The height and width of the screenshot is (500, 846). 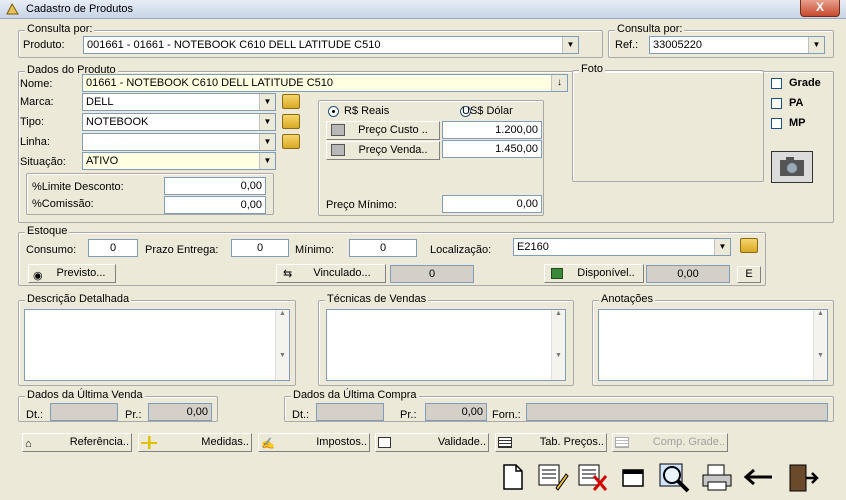 I want to click on venda-dt-label: Dt.:, so click(x=35, y=415).